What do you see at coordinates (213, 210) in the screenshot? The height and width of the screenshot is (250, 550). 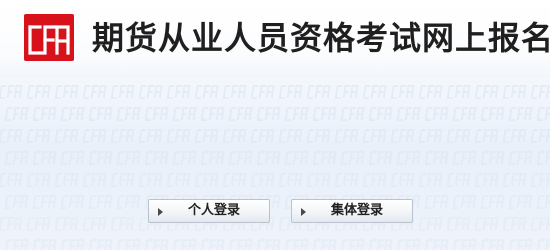 I see `personal-login-label: 个人登录` at bounding box center [213, 210].